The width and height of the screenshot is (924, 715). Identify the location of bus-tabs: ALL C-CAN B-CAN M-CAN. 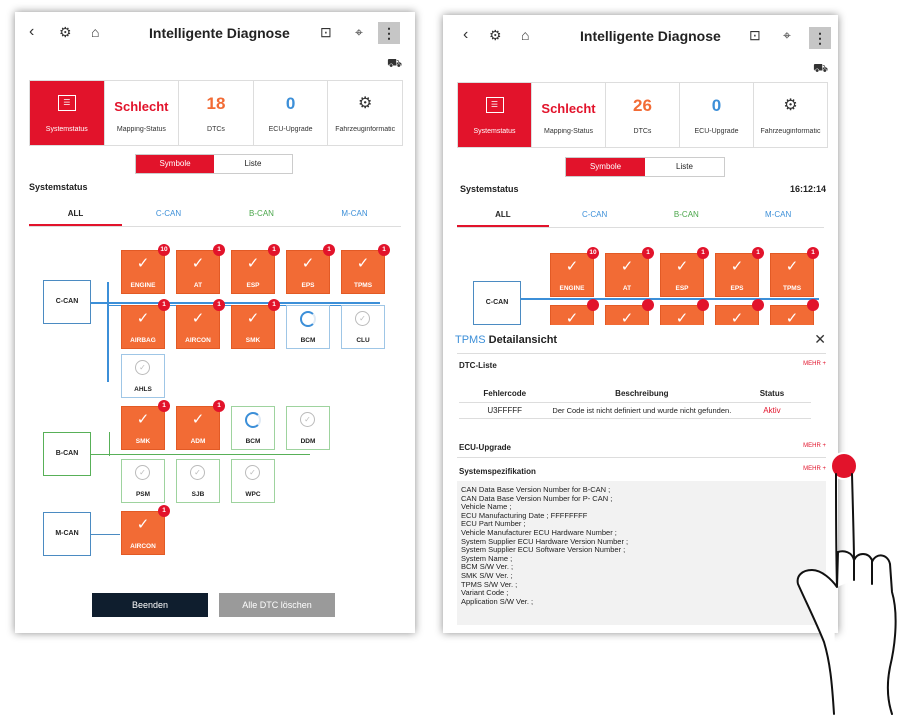
(215, 215).